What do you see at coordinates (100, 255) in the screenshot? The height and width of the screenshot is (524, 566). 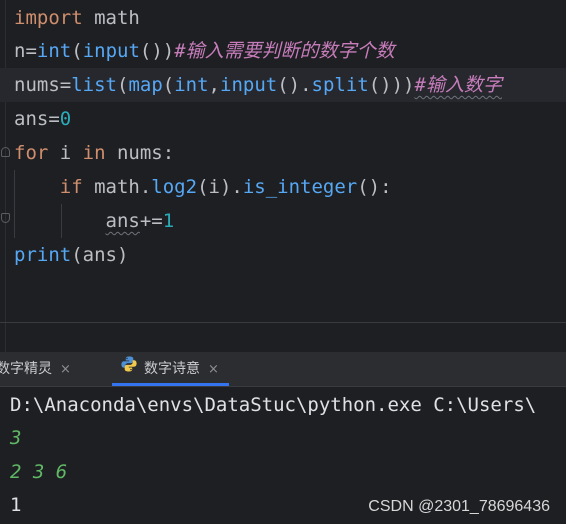 I see `code-token: (ans)` at bounding box center [100, 255].